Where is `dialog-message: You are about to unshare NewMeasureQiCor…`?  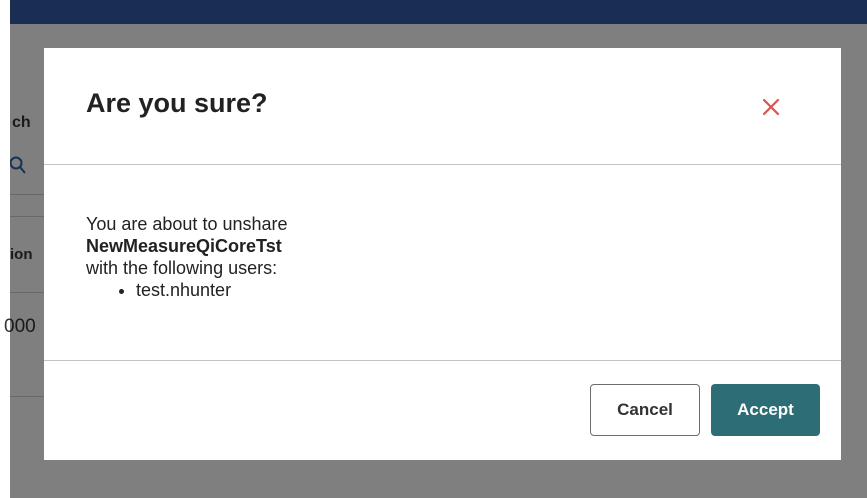 dialog-message: You are about to unshare NewMeasureQiCor… is located at coordinates (187, 257).